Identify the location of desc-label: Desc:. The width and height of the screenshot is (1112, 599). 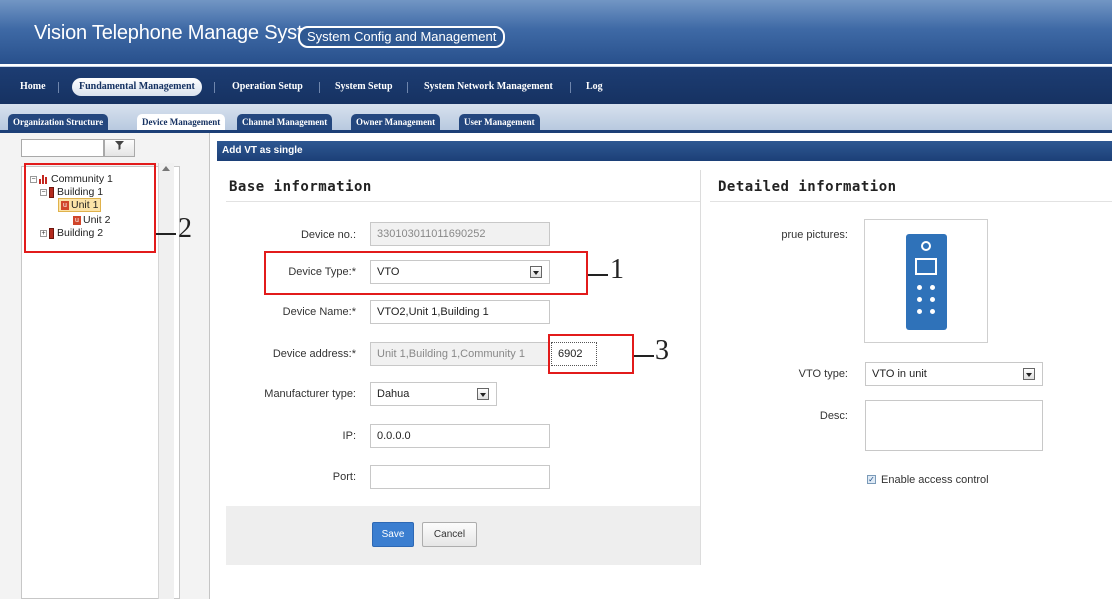
(833, 416).